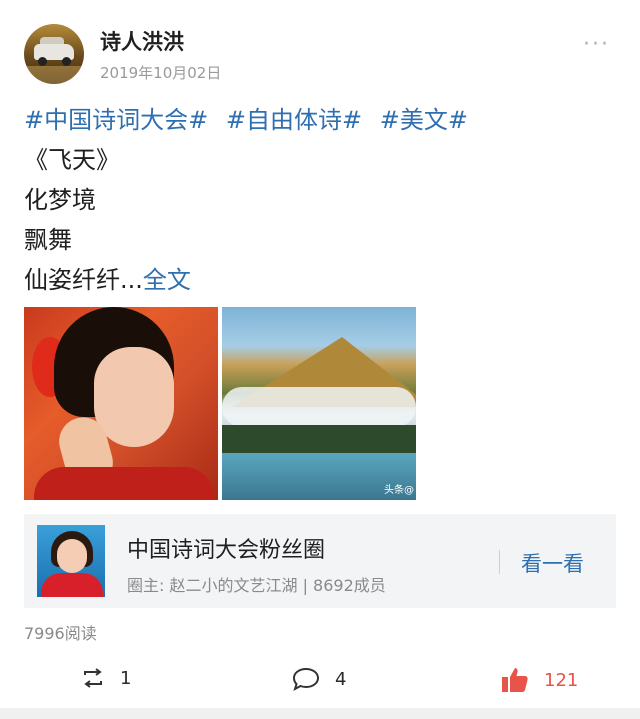 The width and height of the screenshot is (640, 719). I want to click on bottom-separator, so click(320, 713).